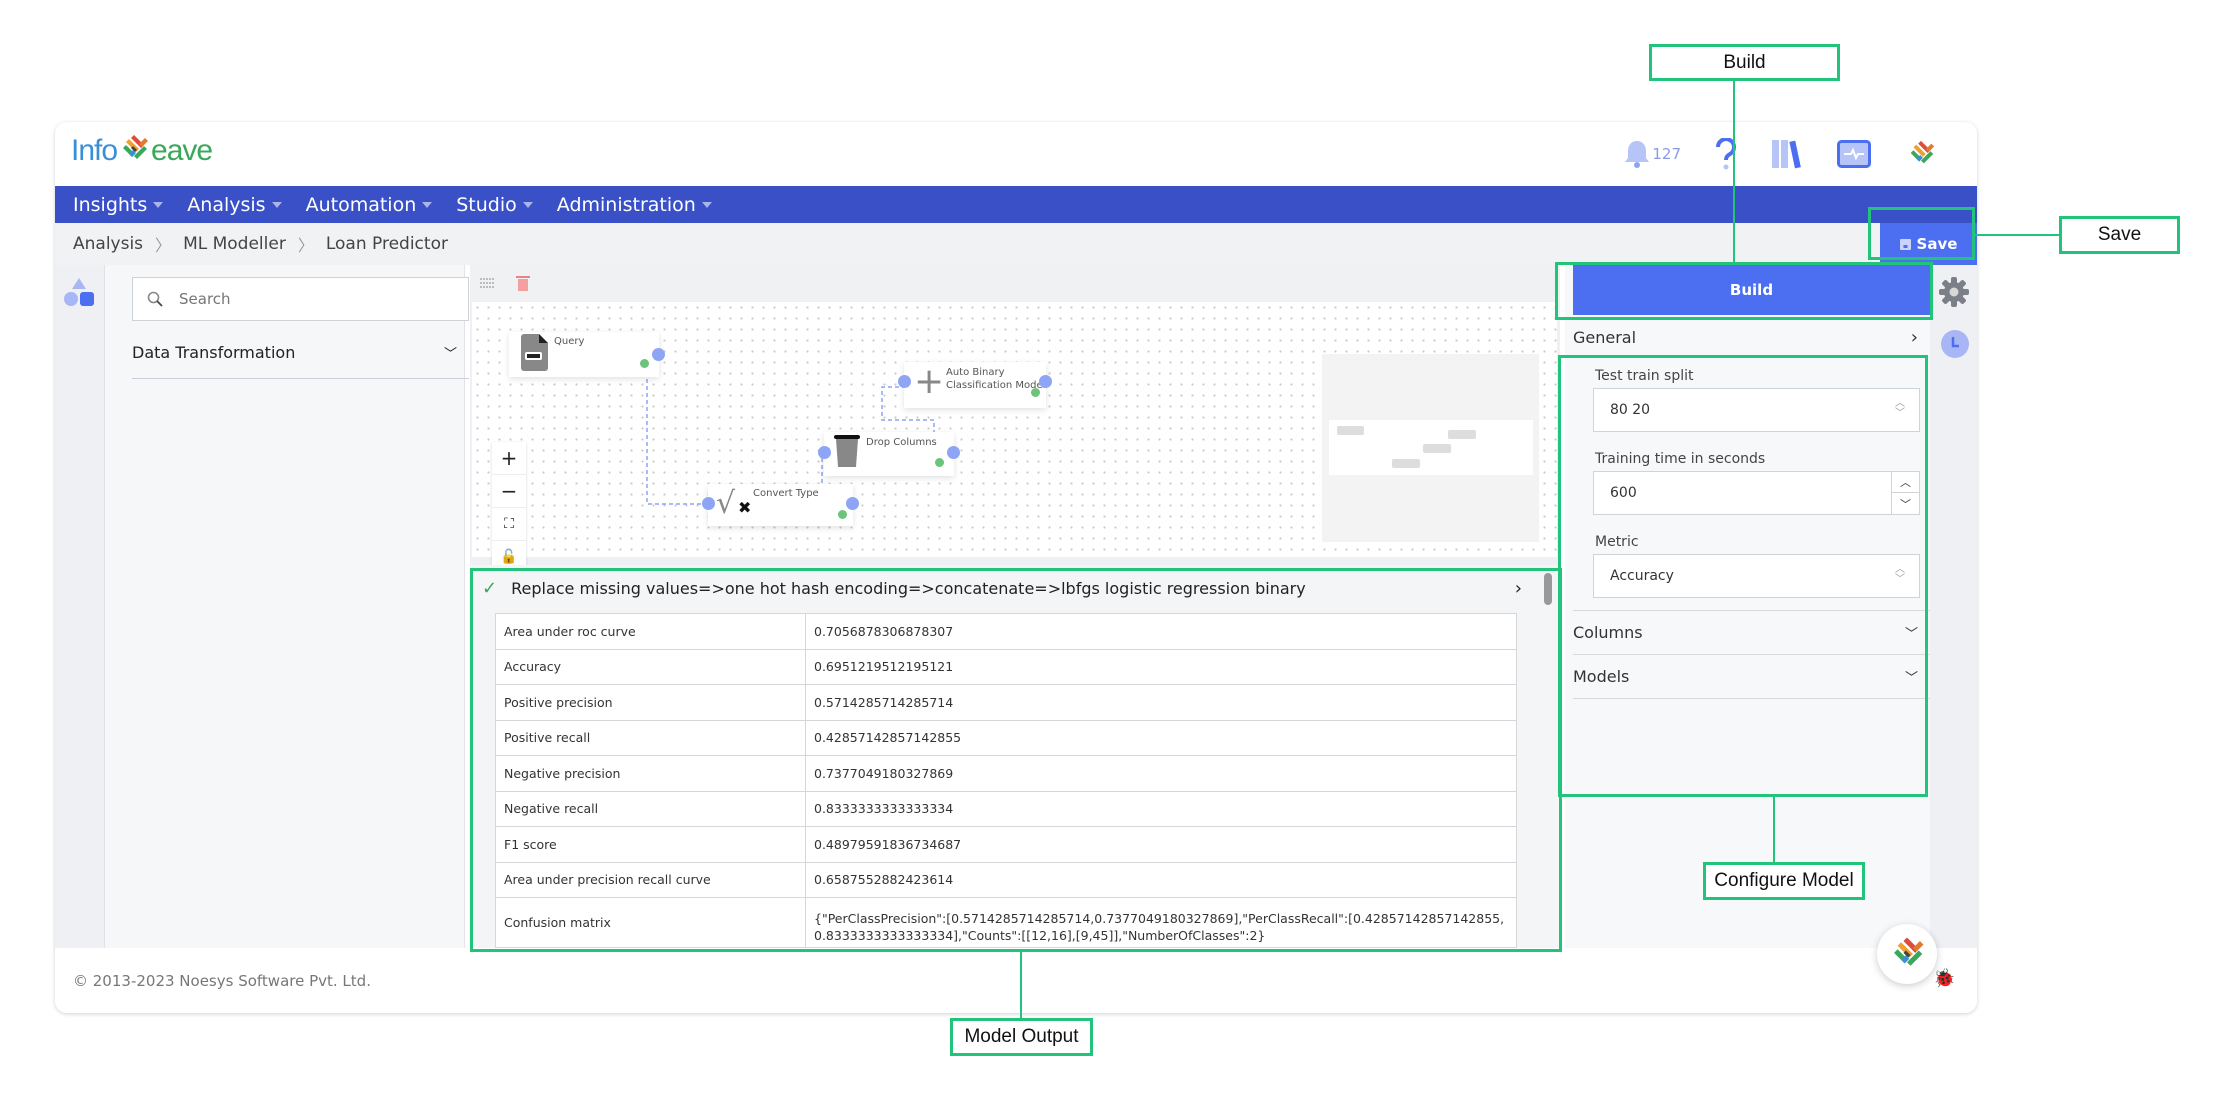 The height and width of the screenshot is (1118, 2223). What do you see at coordinates (1944, 978) in the screenshot?
I see `bug-report-icon: 🐞` at bounding box center [1944, 978].